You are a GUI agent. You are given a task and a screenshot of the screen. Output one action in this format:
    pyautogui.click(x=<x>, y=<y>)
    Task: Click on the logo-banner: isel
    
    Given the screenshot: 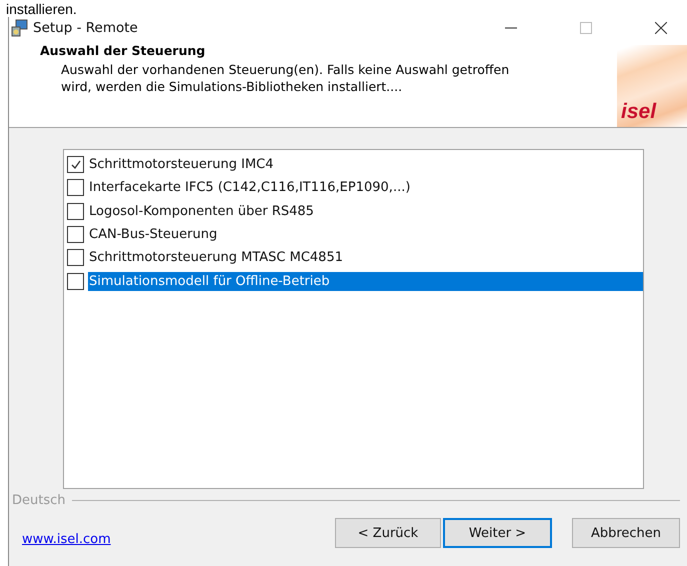 What is the action you would take?
    pyautogui.click(x=652, y=86)
    